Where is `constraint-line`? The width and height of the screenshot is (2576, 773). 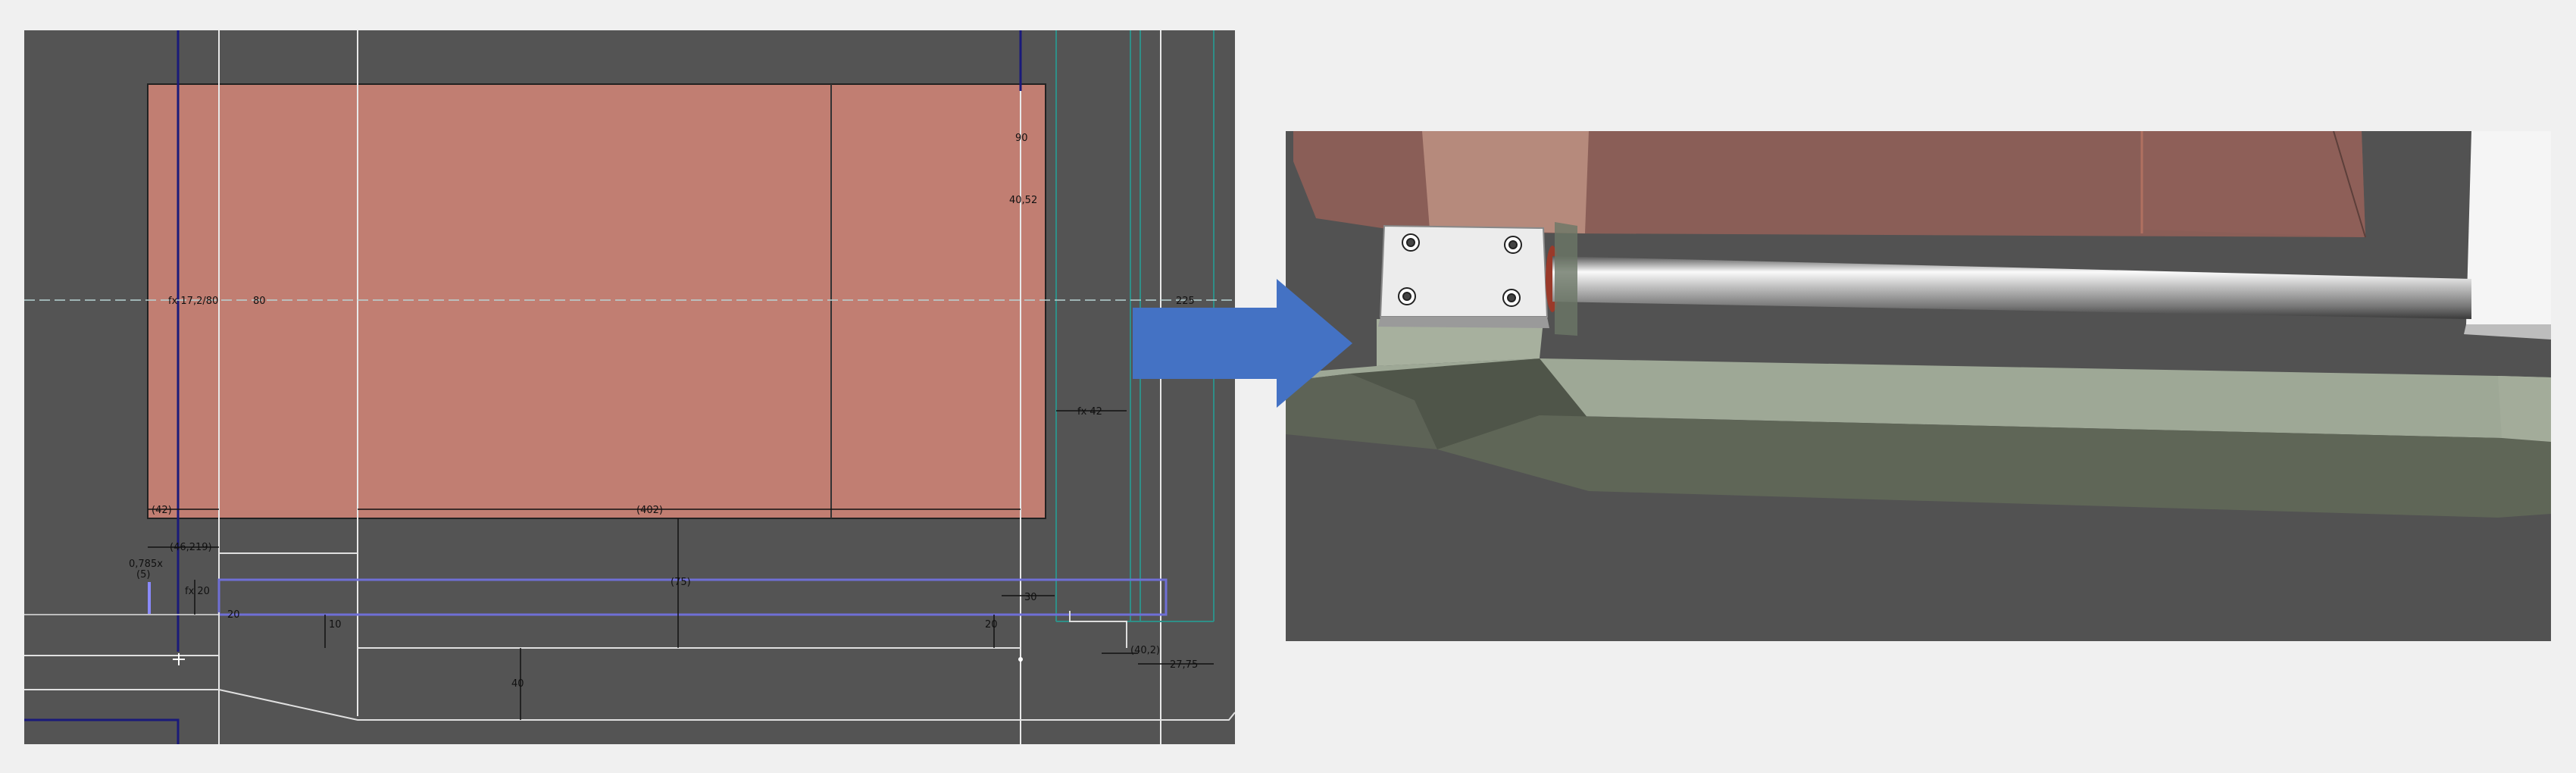
constraint-line is located at coordinates (102, 731).